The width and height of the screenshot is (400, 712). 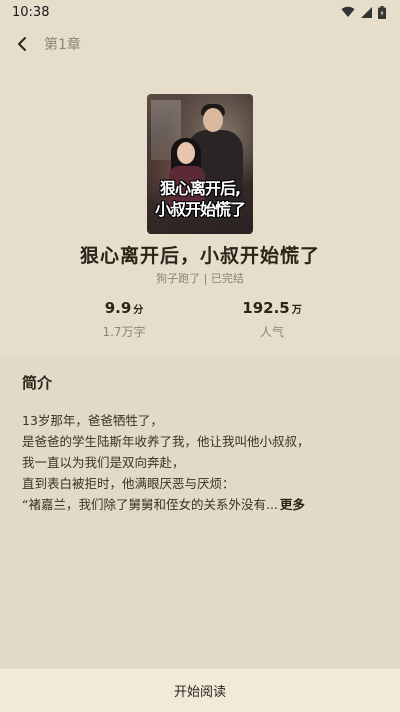 I want to click on book-title: 狠心离开后，小叔开始慌了, so click(x=199, y=256).